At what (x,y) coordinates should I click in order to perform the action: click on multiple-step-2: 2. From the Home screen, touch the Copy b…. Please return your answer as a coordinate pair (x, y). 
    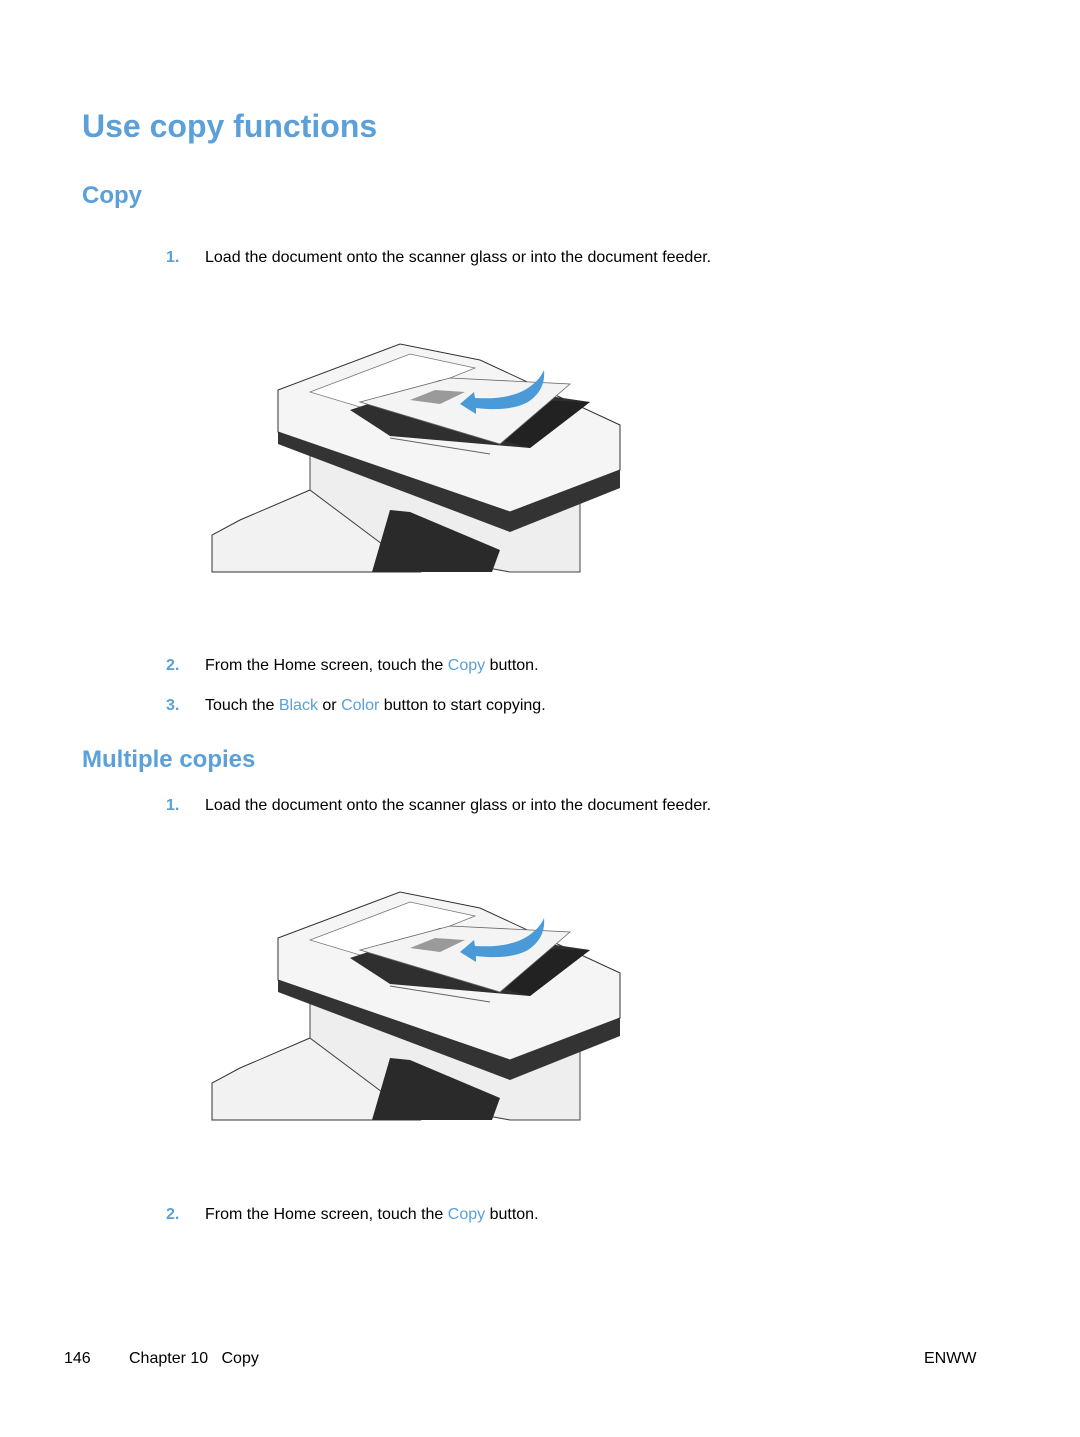
    Looking at the image, I should click on (352, 1215).